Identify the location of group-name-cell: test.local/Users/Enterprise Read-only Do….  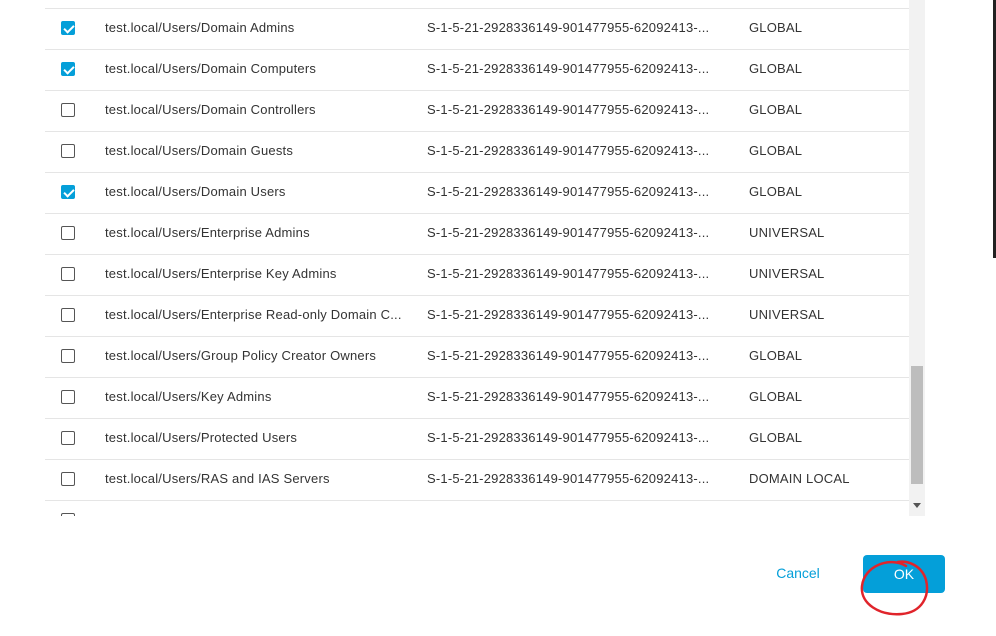
(253, 314).